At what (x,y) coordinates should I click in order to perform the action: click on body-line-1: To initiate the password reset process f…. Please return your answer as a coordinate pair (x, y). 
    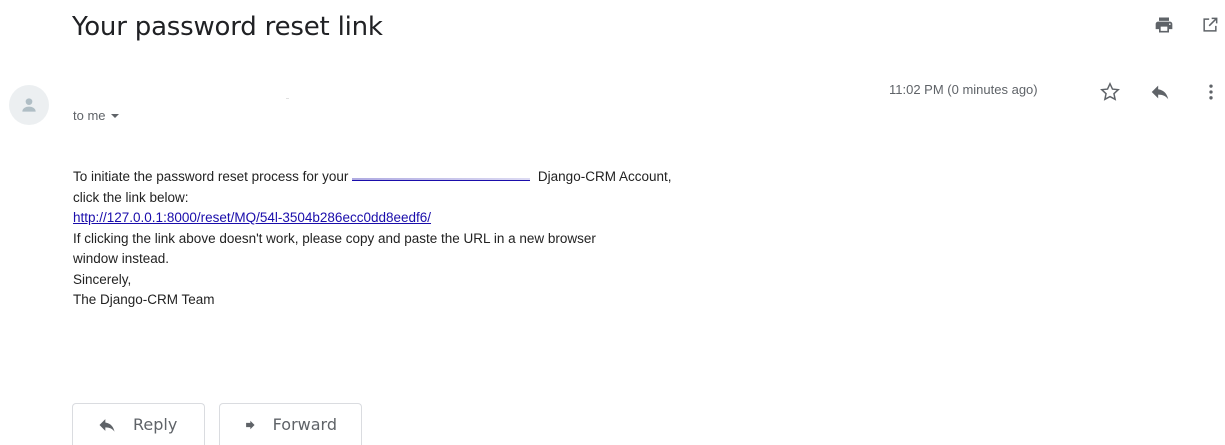
    Looking at the image, I should click on (372, 177).